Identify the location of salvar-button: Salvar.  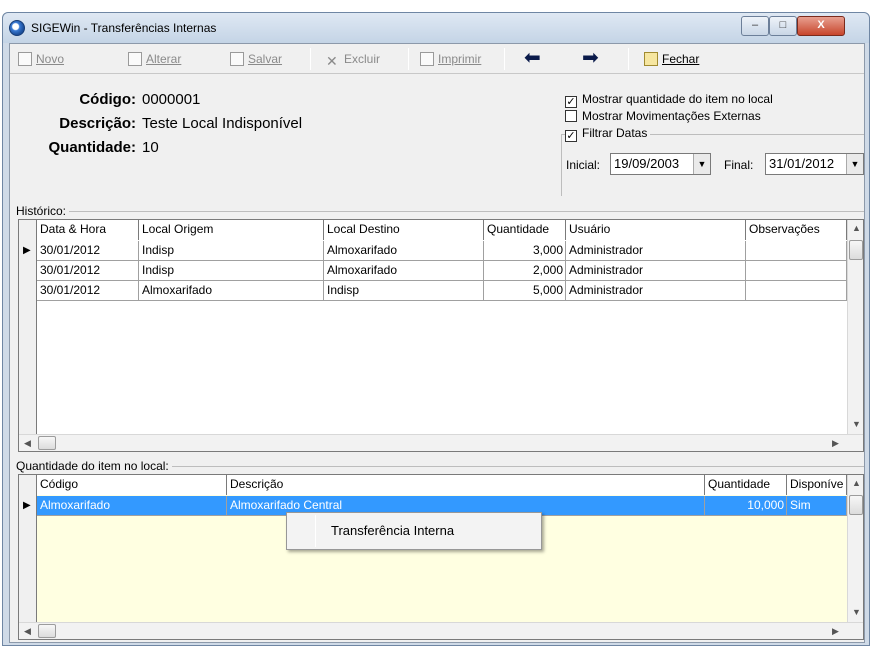
(256, 59).